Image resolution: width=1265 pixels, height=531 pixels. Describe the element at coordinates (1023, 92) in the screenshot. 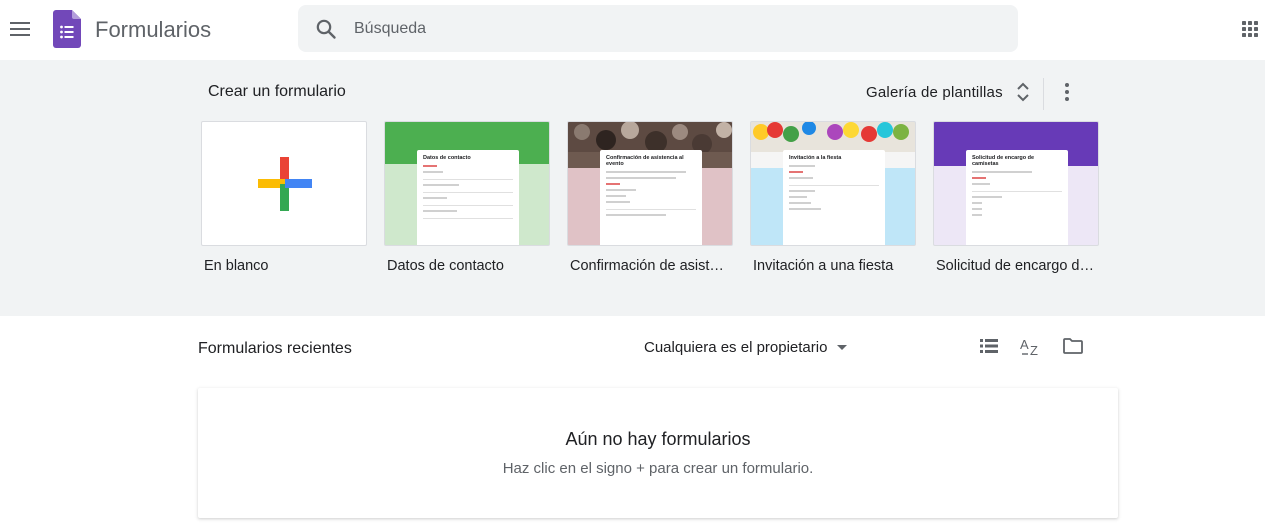

I see `unfold-more-icon` at that location.